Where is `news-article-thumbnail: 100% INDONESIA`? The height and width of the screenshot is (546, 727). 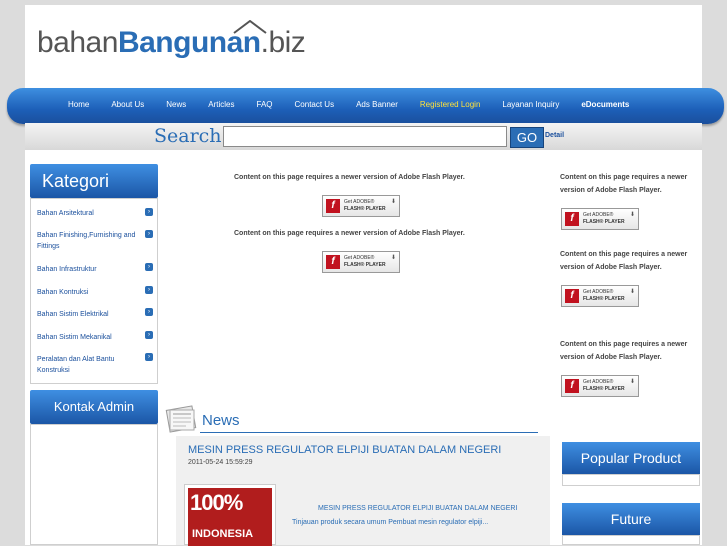
news-article-thumbnail: 100% INDONESIA is located at coordinates (230, 515).